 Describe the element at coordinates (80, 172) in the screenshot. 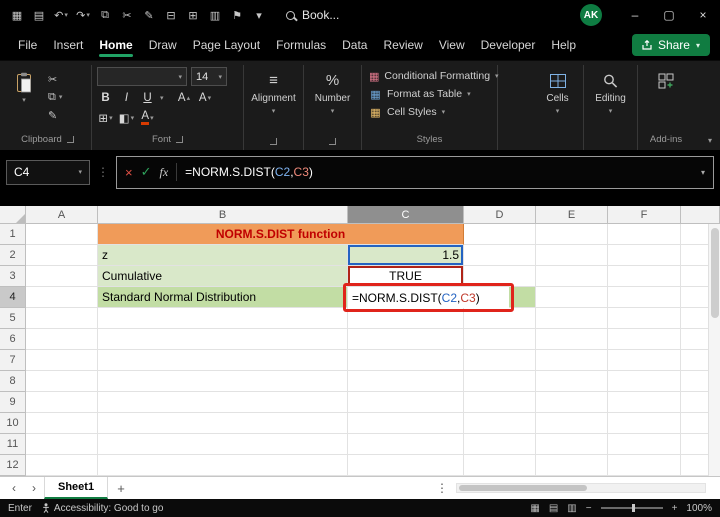

I see `name-box-caret-icon: ▾` at that location.